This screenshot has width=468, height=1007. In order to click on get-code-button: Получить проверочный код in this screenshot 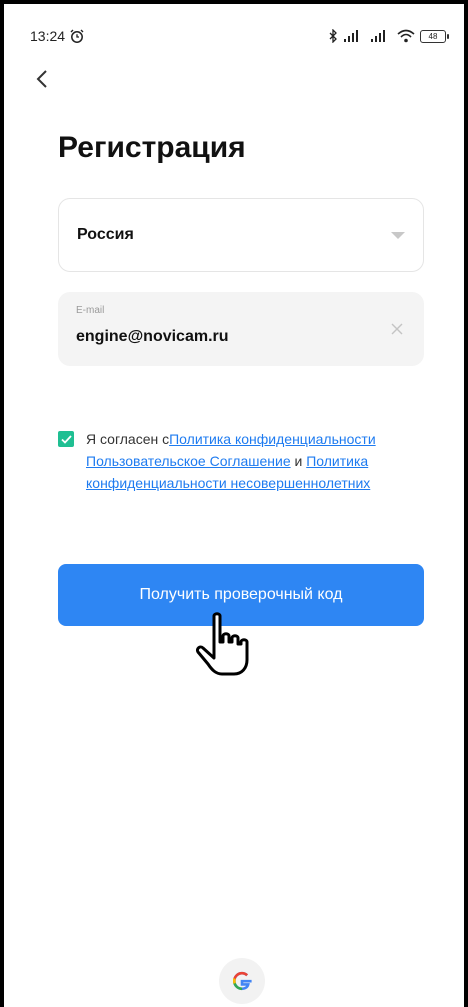, I will do `click(241, 595)`.